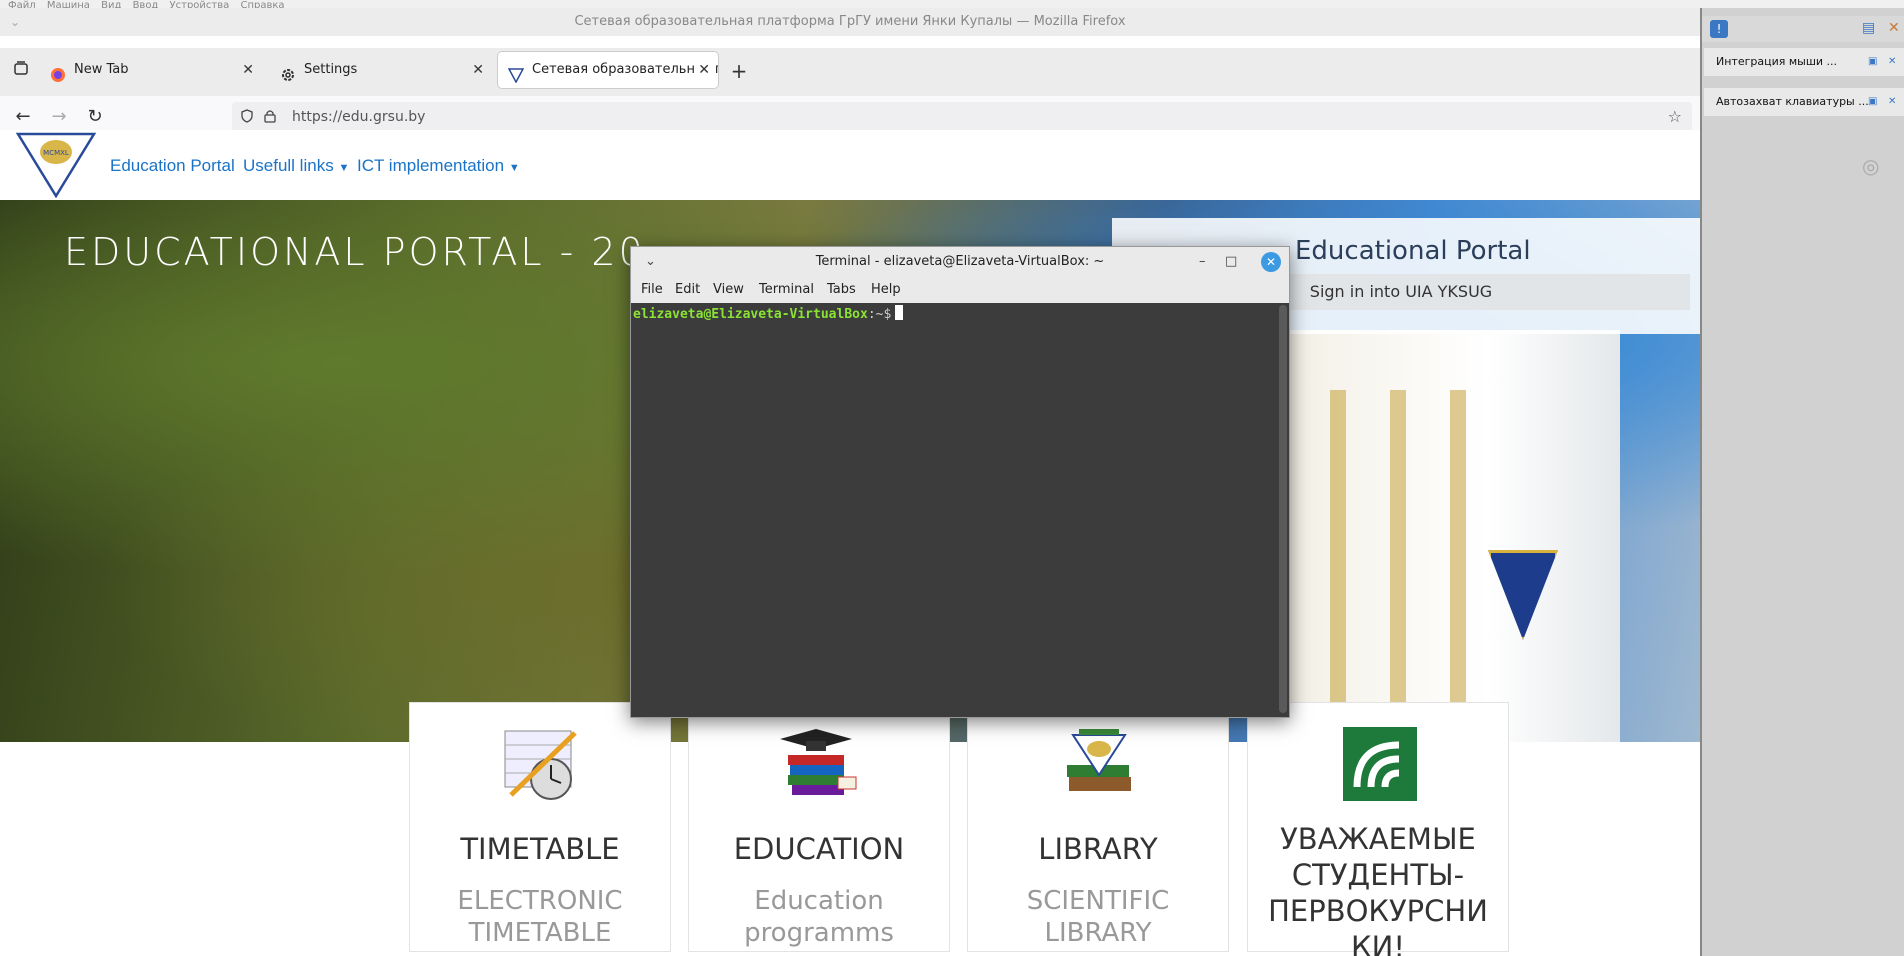  I want to click on menu-file: Файл, so click(22, 4).